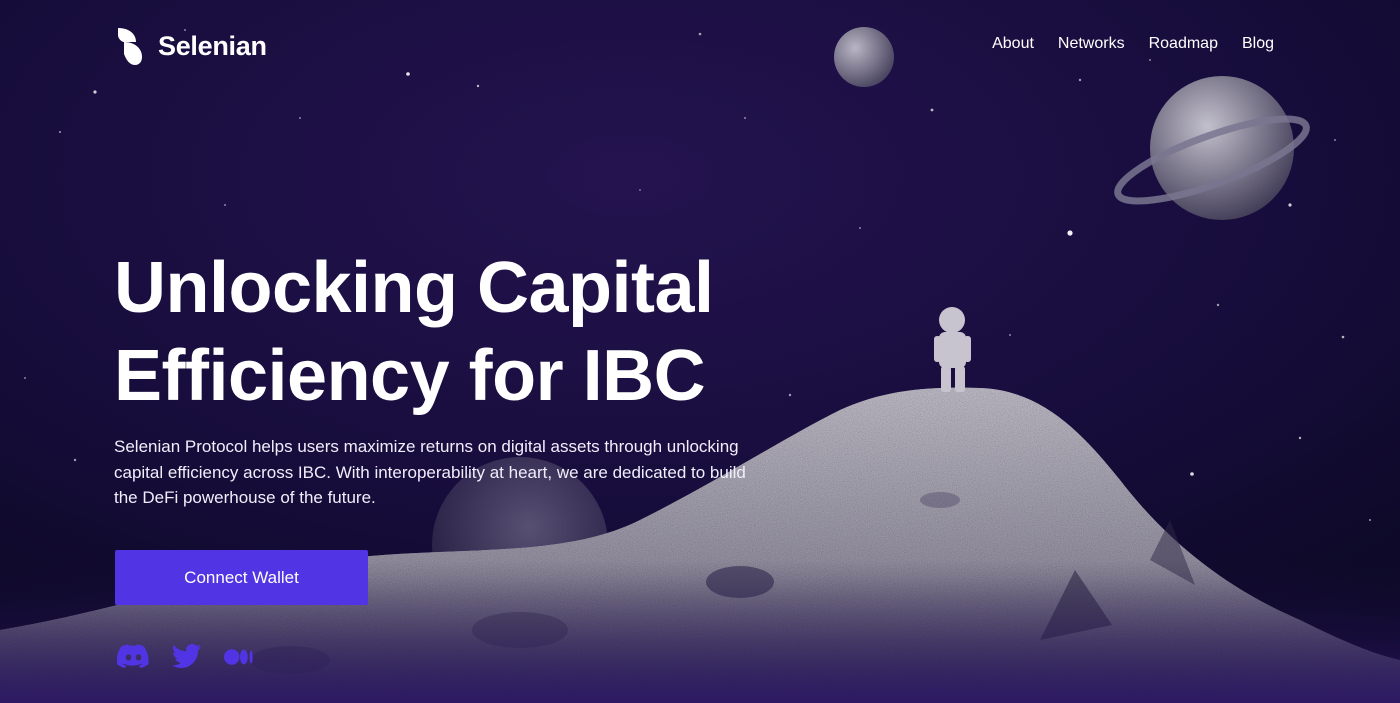 The height and width of the screenshot is (703, 1400). I want to click on nav-blog: Blog, so click(1258, 44).